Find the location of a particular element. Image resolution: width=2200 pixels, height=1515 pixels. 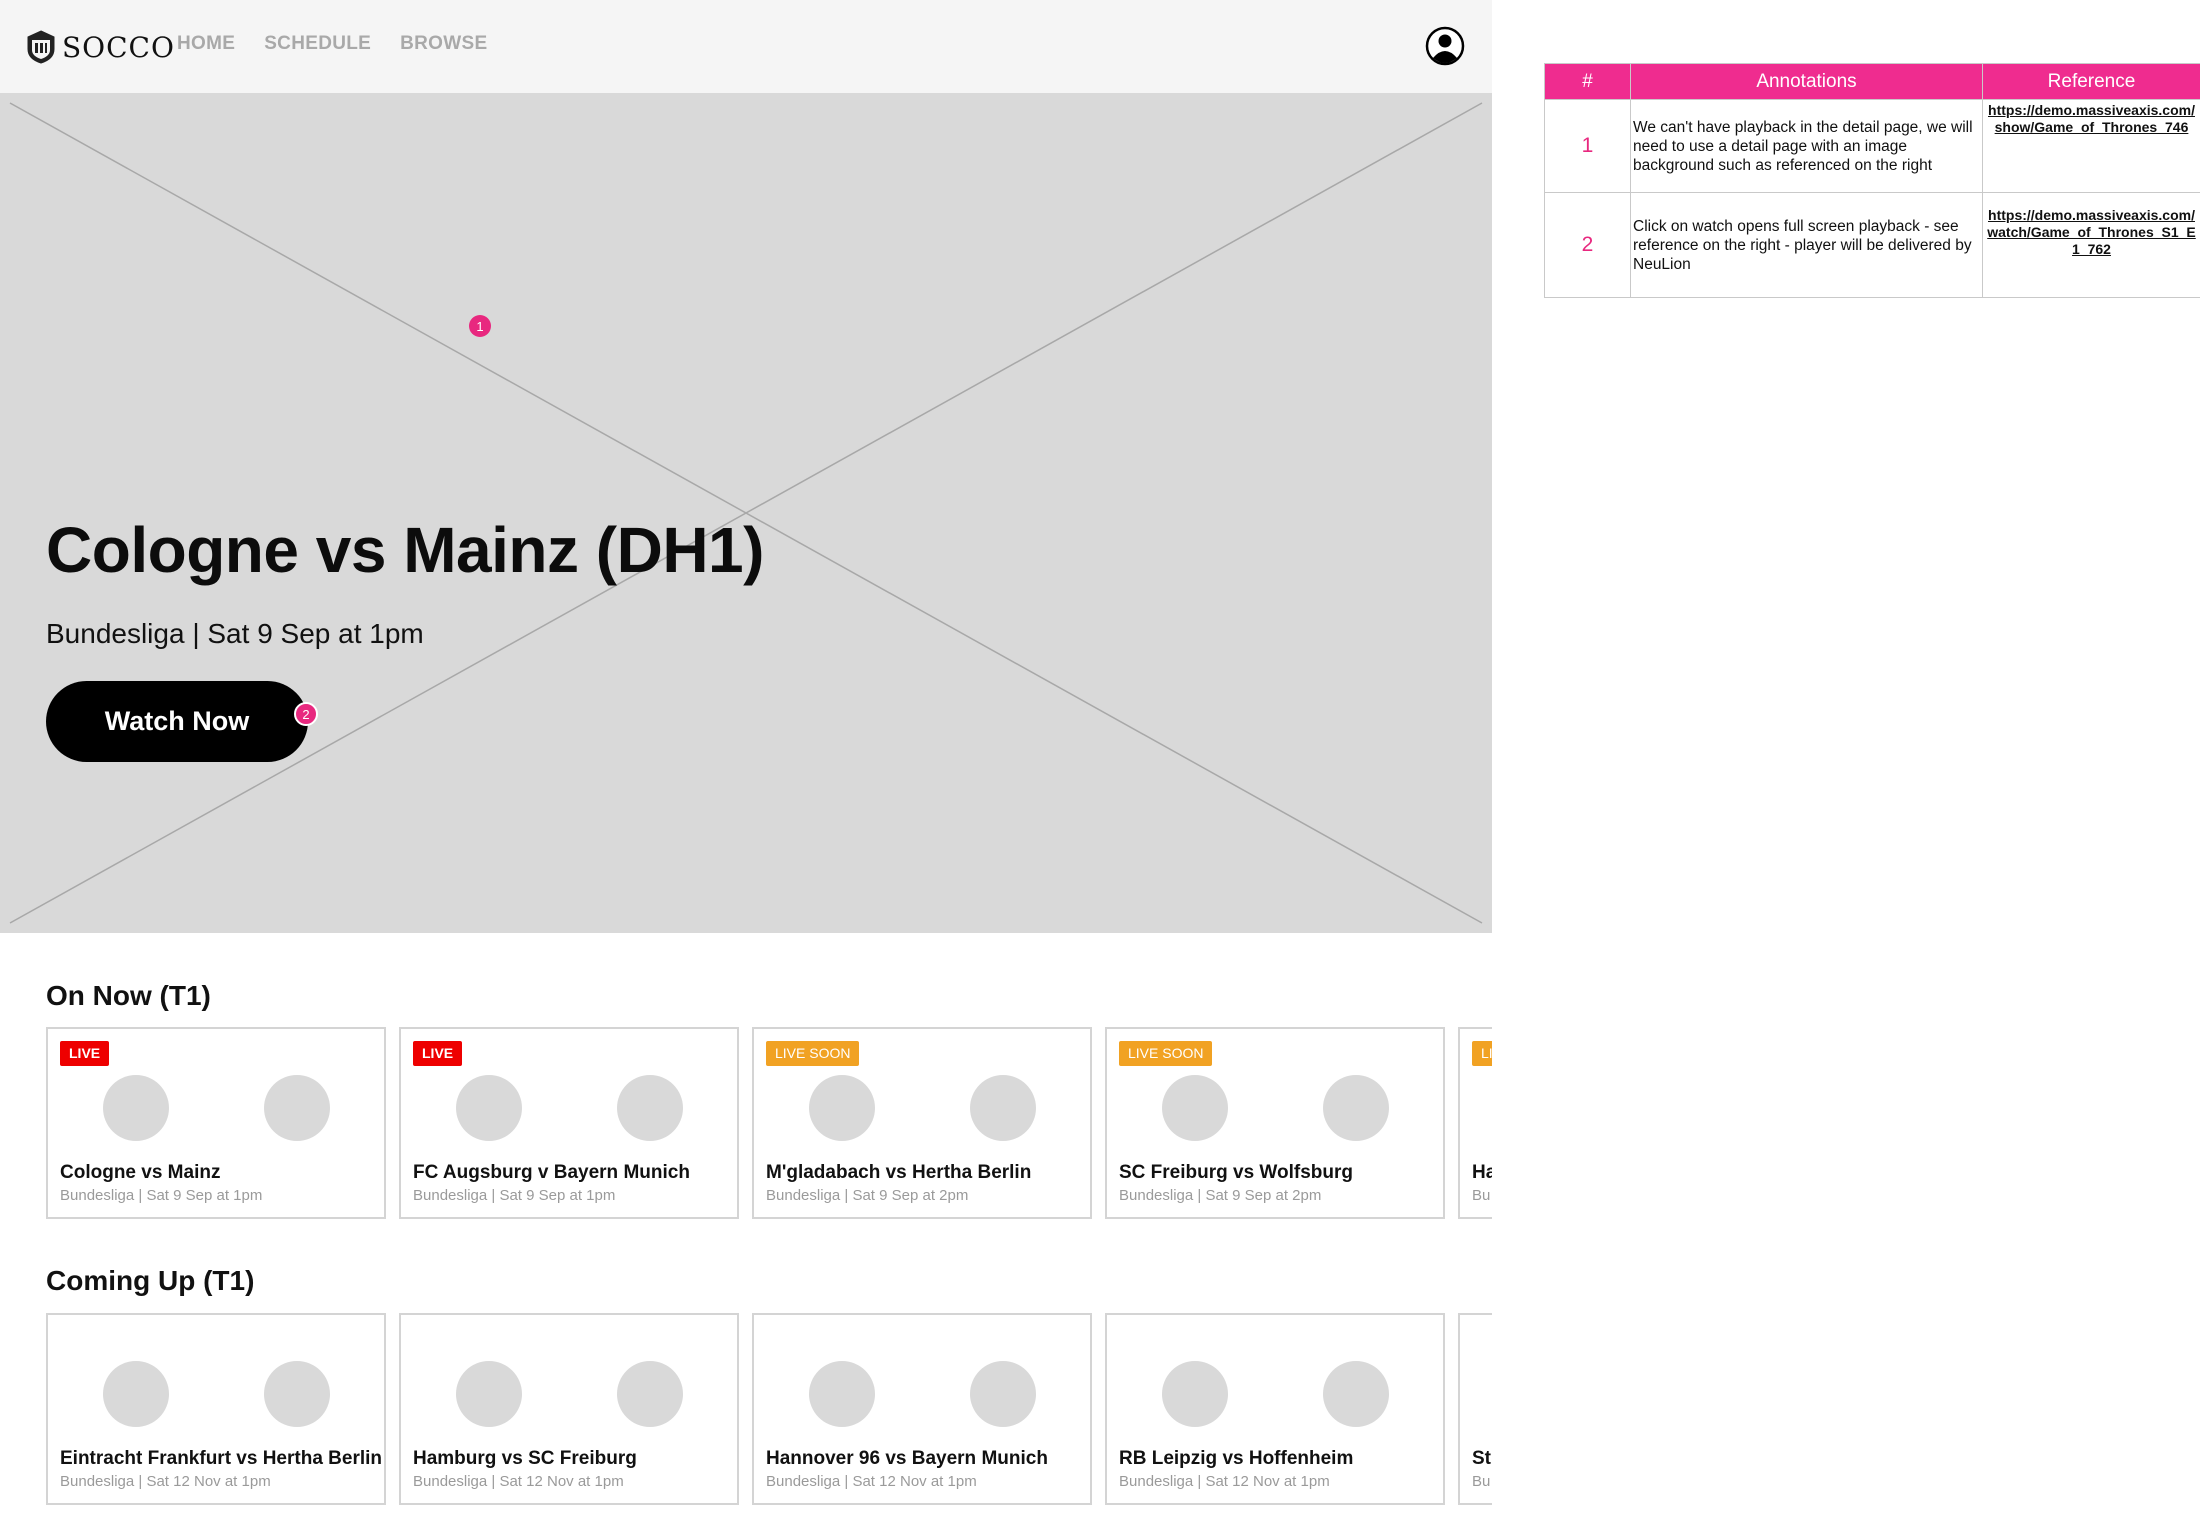

card-title: St is located at coordinates (1481, 1458).